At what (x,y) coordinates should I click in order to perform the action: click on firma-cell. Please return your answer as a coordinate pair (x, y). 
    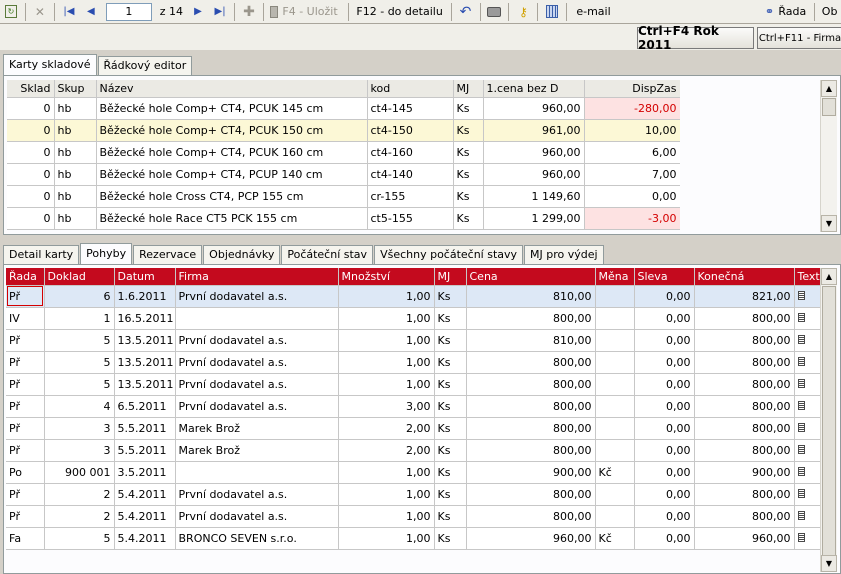
    Looking at the image, I should click on (257, 318).